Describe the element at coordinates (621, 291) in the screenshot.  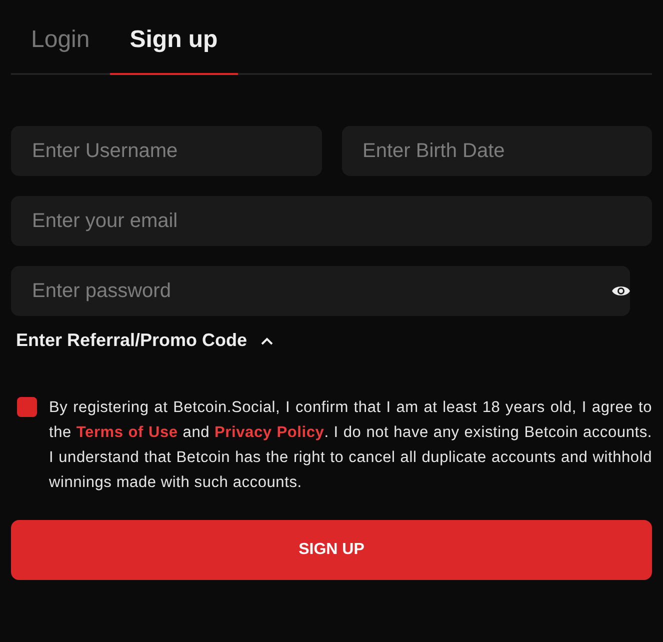
I see `eye-icon` at that location.